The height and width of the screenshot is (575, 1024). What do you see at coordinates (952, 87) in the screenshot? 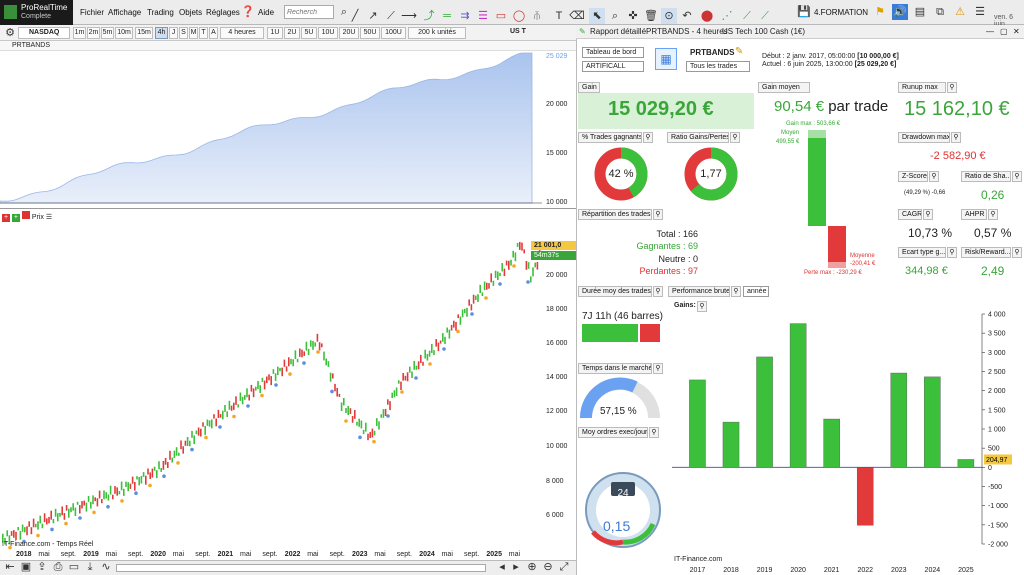
I see `runup-pin-icon: ⚲` at bounding box center [952, 87].